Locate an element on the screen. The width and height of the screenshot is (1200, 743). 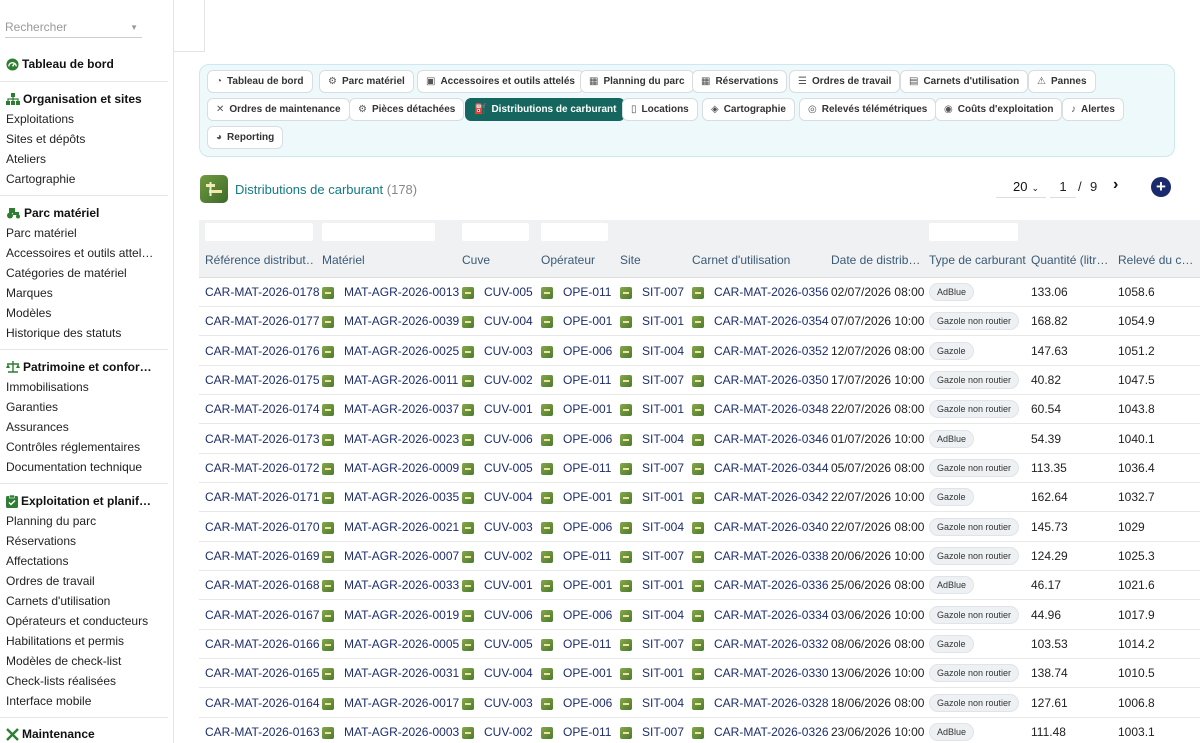
cell-carnet: CAR-MAT-2026-0348 is located at coordinates (771, 409).